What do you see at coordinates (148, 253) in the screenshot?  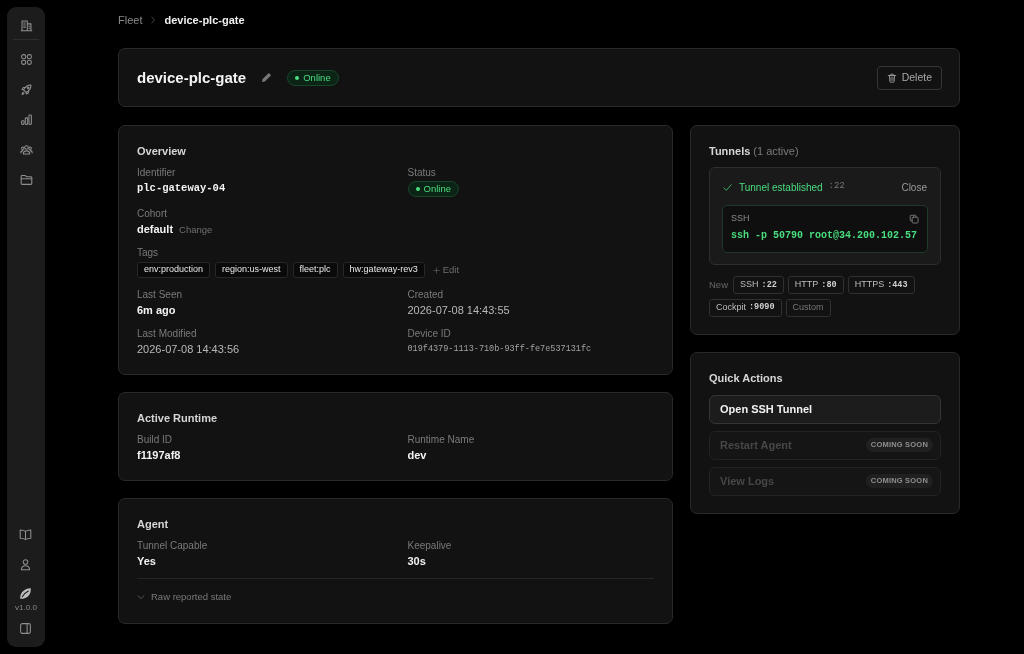 I see `field-label: Tags` at bounding box center [148, 253].